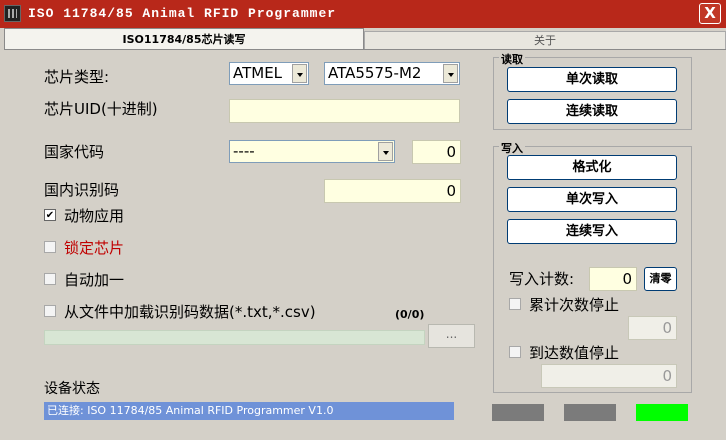 This screenshot has width=726, height=440. I want to click on lock-chip-label: 锁定芯片, so click(94, 248).